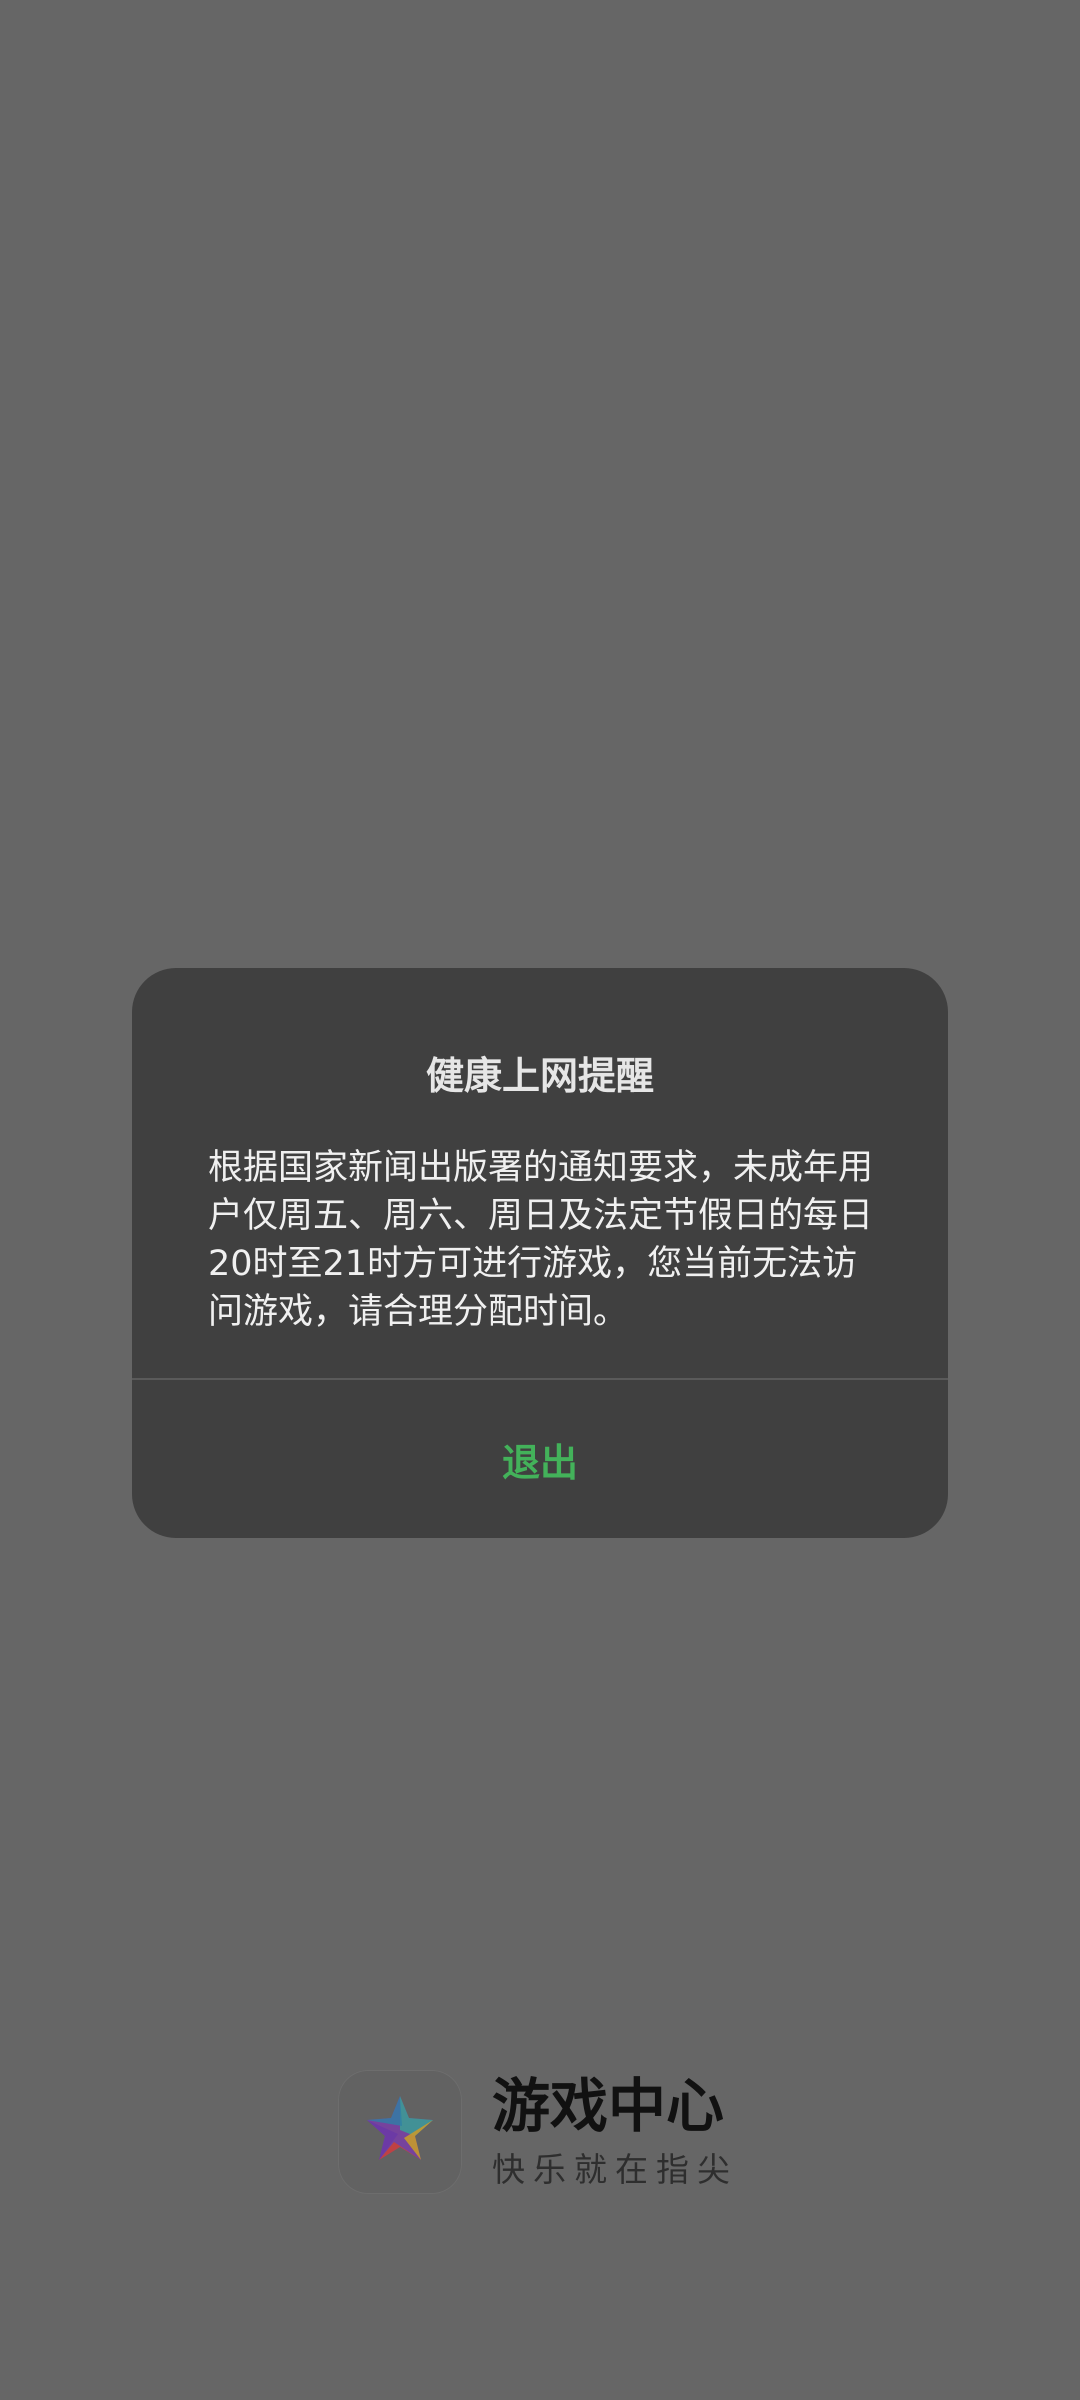 This screenshot has width=1080, height=2400. Describe the element at coordinates (540, 1459) in the screenshot. I see `exit-button: 退出` at that location.